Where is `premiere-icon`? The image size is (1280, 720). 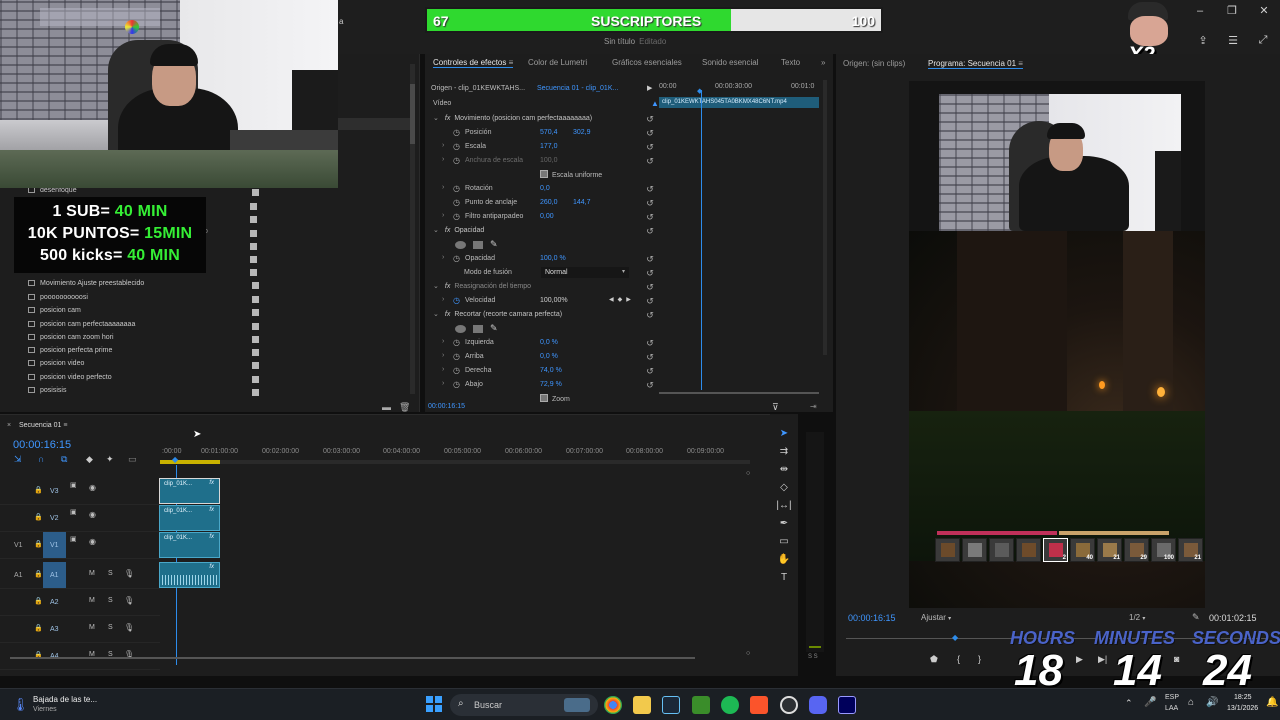
premiere-icon is located at coordinates (847, 705).